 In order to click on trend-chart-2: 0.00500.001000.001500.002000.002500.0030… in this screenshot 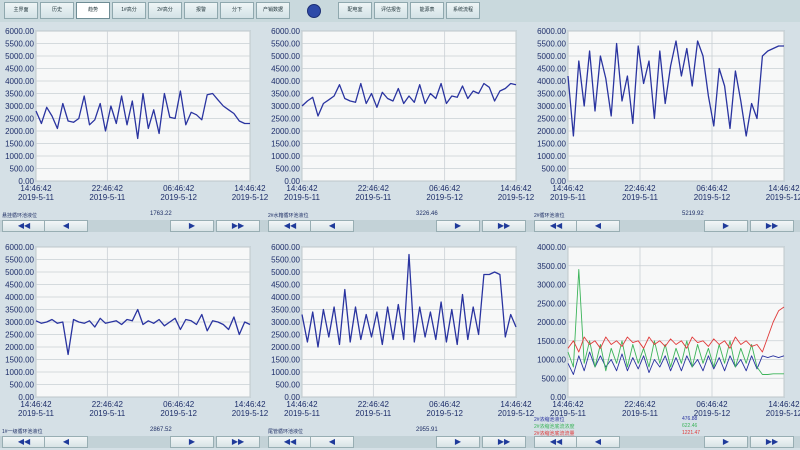, I will do `click(668, 114)`.